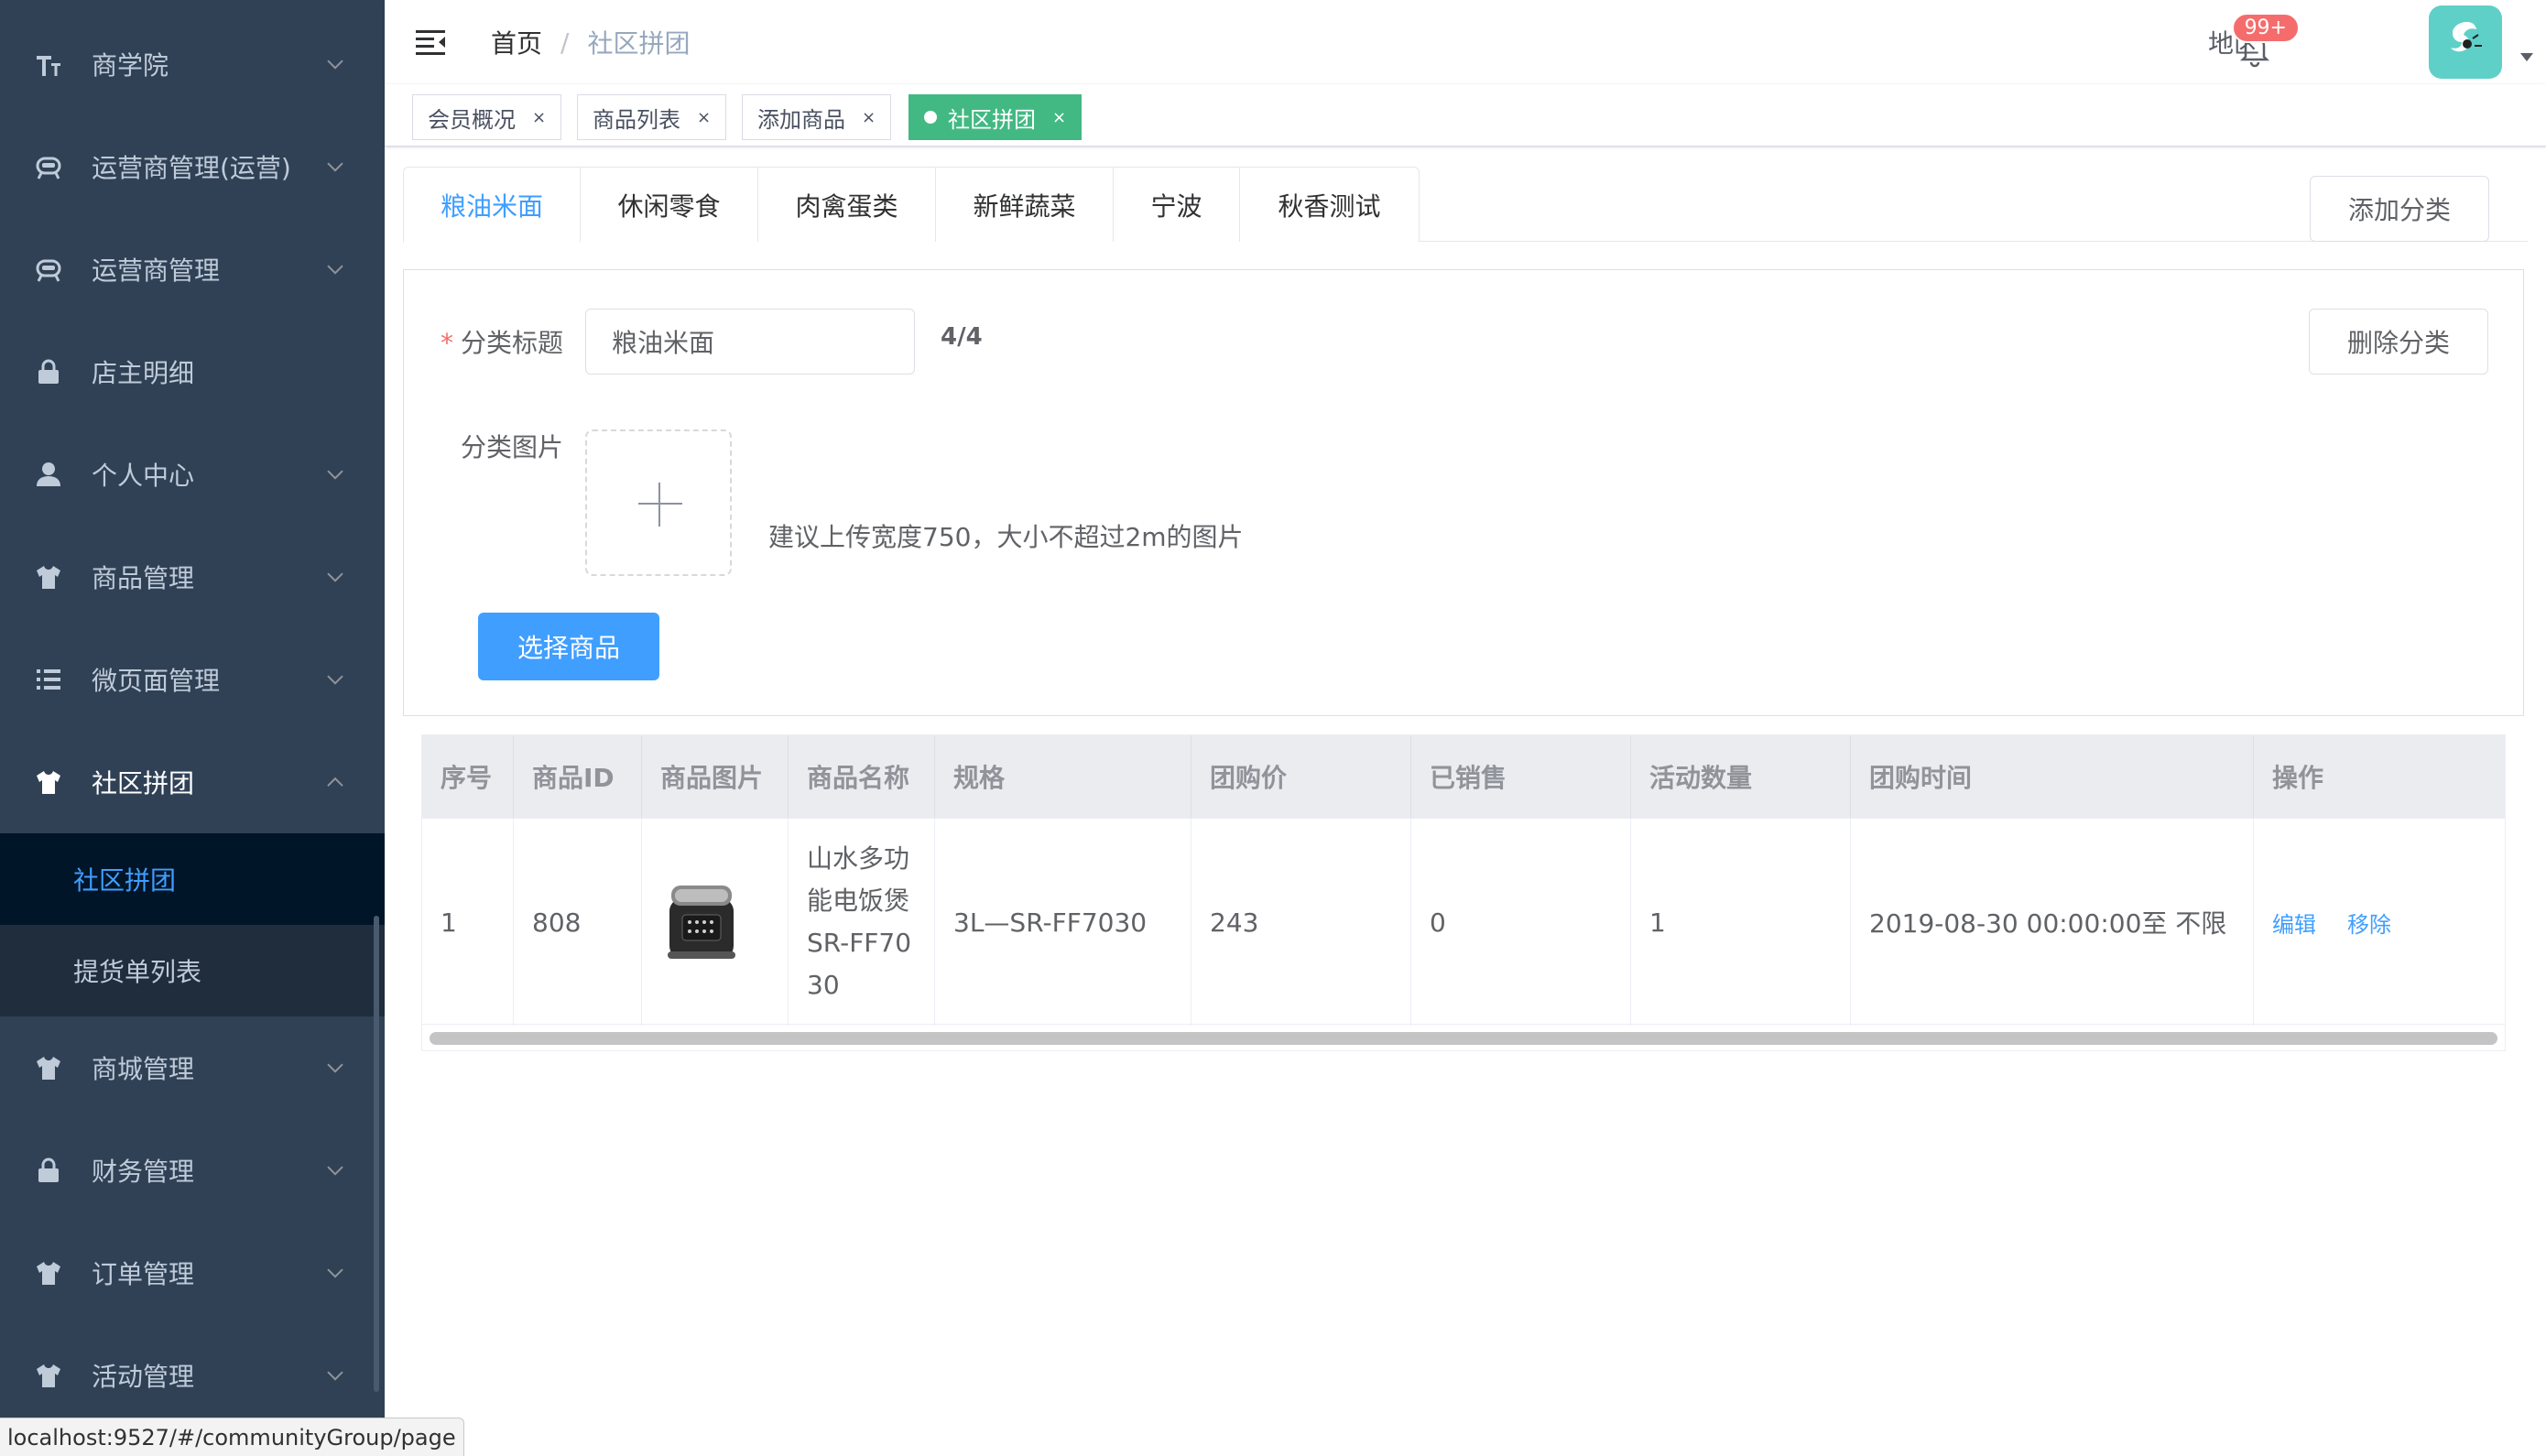 The width and height of the screenshot is (2546, 1456). I want to click on sidebar-item-community-group: 社区拼团, so click(192, 782).